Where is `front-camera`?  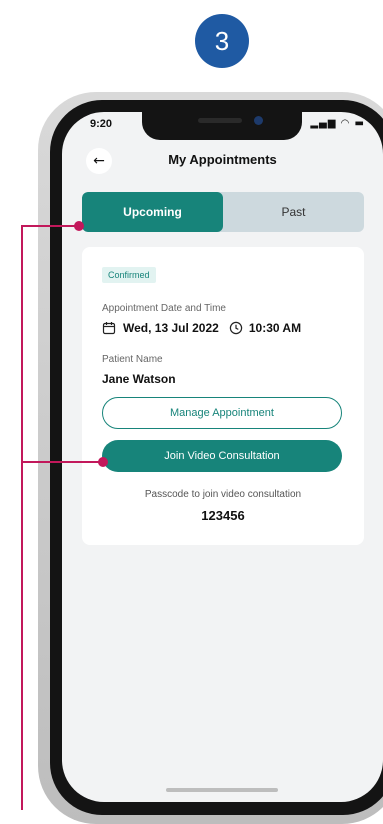 front-camera is located at coordinates (258, 120).